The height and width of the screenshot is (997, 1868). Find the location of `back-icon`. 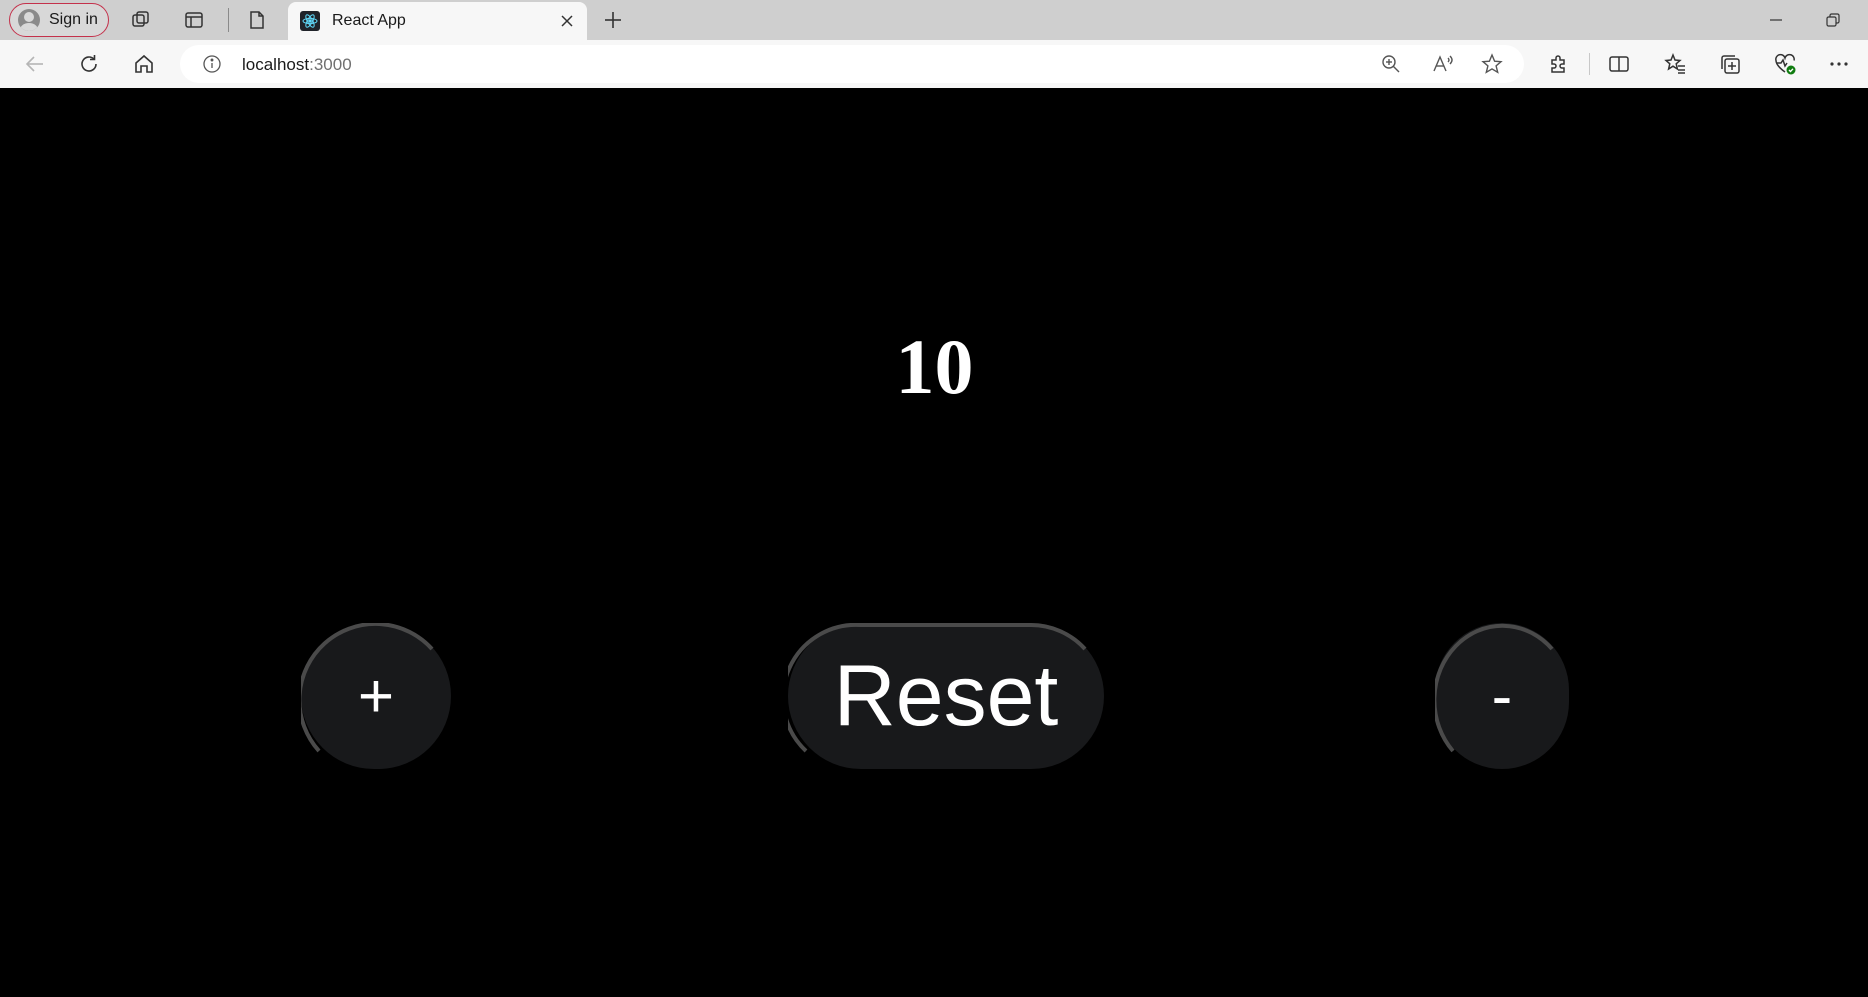

back-icon is located at coordinates (35, 64).